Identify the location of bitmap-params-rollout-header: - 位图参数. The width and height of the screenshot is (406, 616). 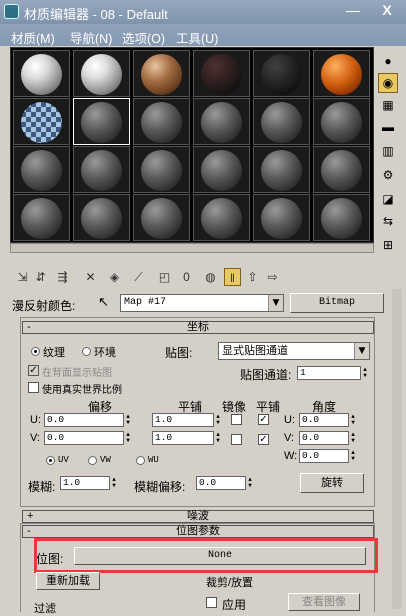
(198, 531).